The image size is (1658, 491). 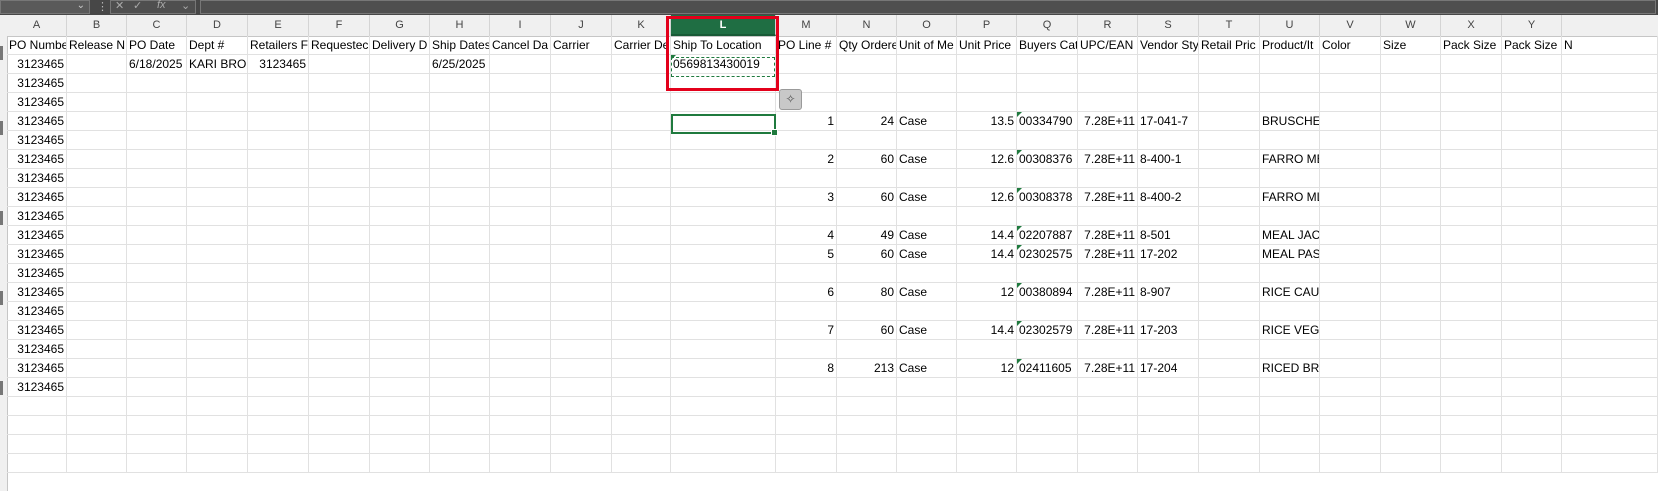 I want to click on column-header-w: W, so click(x=1411, y=25).